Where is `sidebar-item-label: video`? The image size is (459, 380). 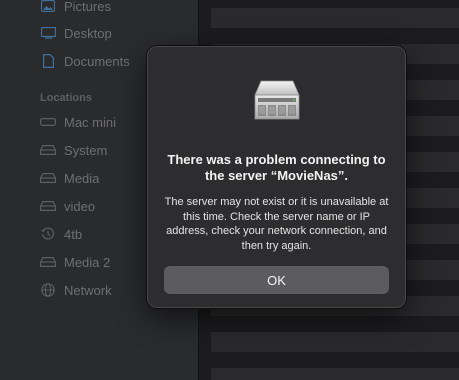
sidebar-item-label: video is located at coordinates (80, 206).